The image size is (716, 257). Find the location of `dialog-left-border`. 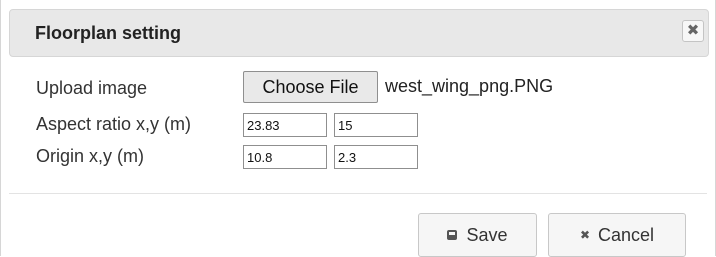

dialog-left-border is located at coordinates (0, 128).